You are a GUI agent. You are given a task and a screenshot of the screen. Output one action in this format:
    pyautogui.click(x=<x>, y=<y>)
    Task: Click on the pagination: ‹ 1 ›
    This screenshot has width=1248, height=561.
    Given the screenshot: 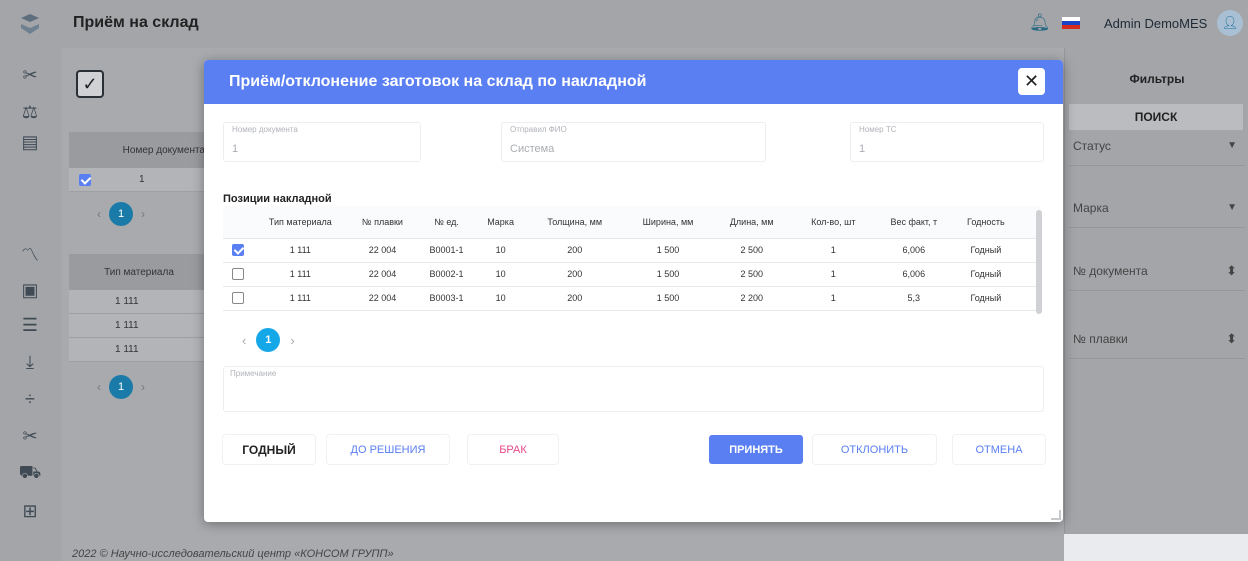 What is the action you would take?
    pyautogui.click(x=121, y=387)
    